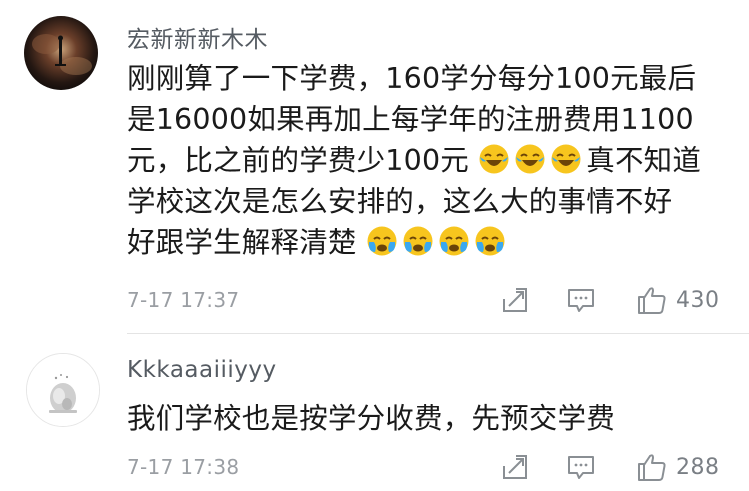 This screenshot has width=749, height=491. Describe the element at coordinates (371, 418) in the screenshot. I see `comment-text-line: 我们学校也是按学分收费，先预交学费` at that location.